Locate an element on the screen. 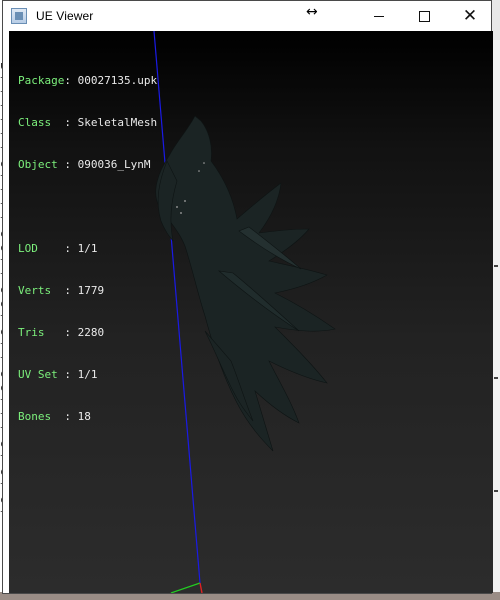  close-button: ✕ is located at coordinates (470, 16).